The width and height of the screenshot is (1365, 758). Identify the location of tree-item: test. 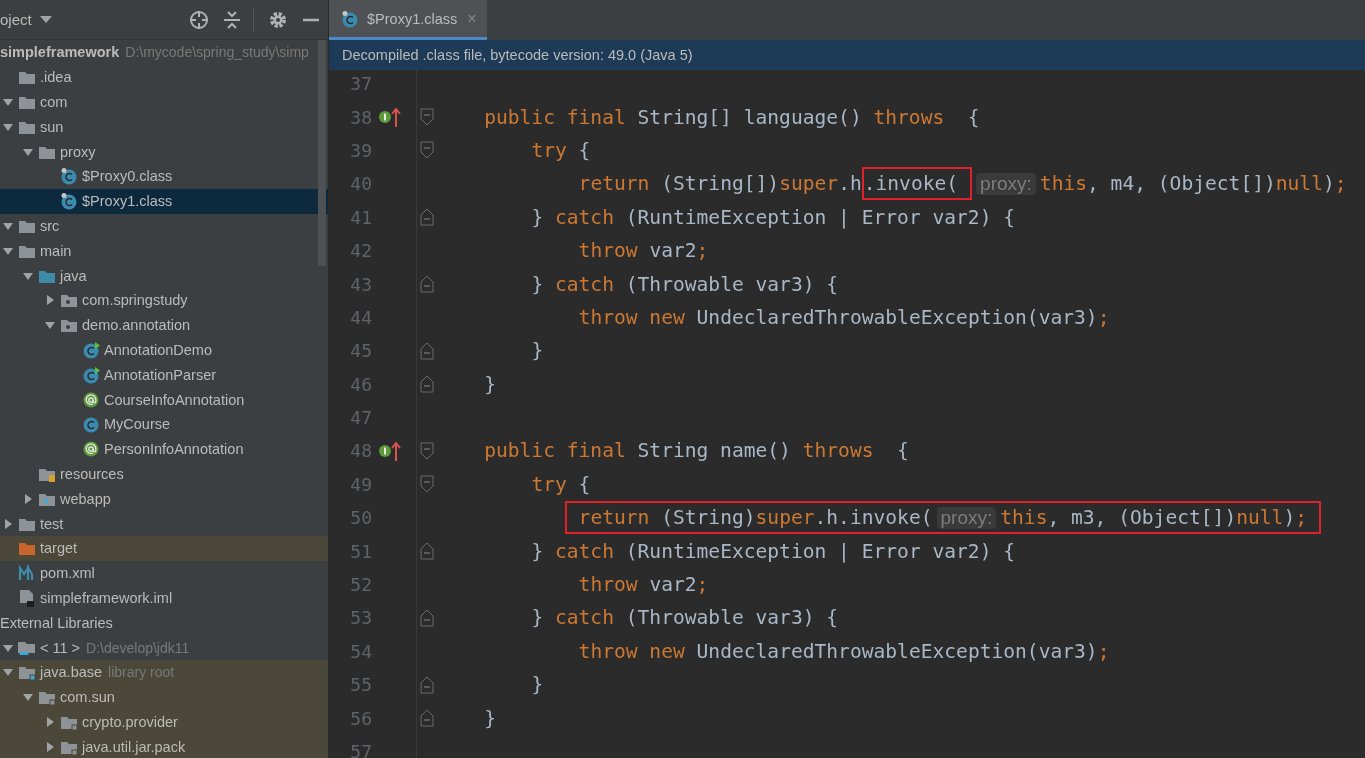
(164, 523).